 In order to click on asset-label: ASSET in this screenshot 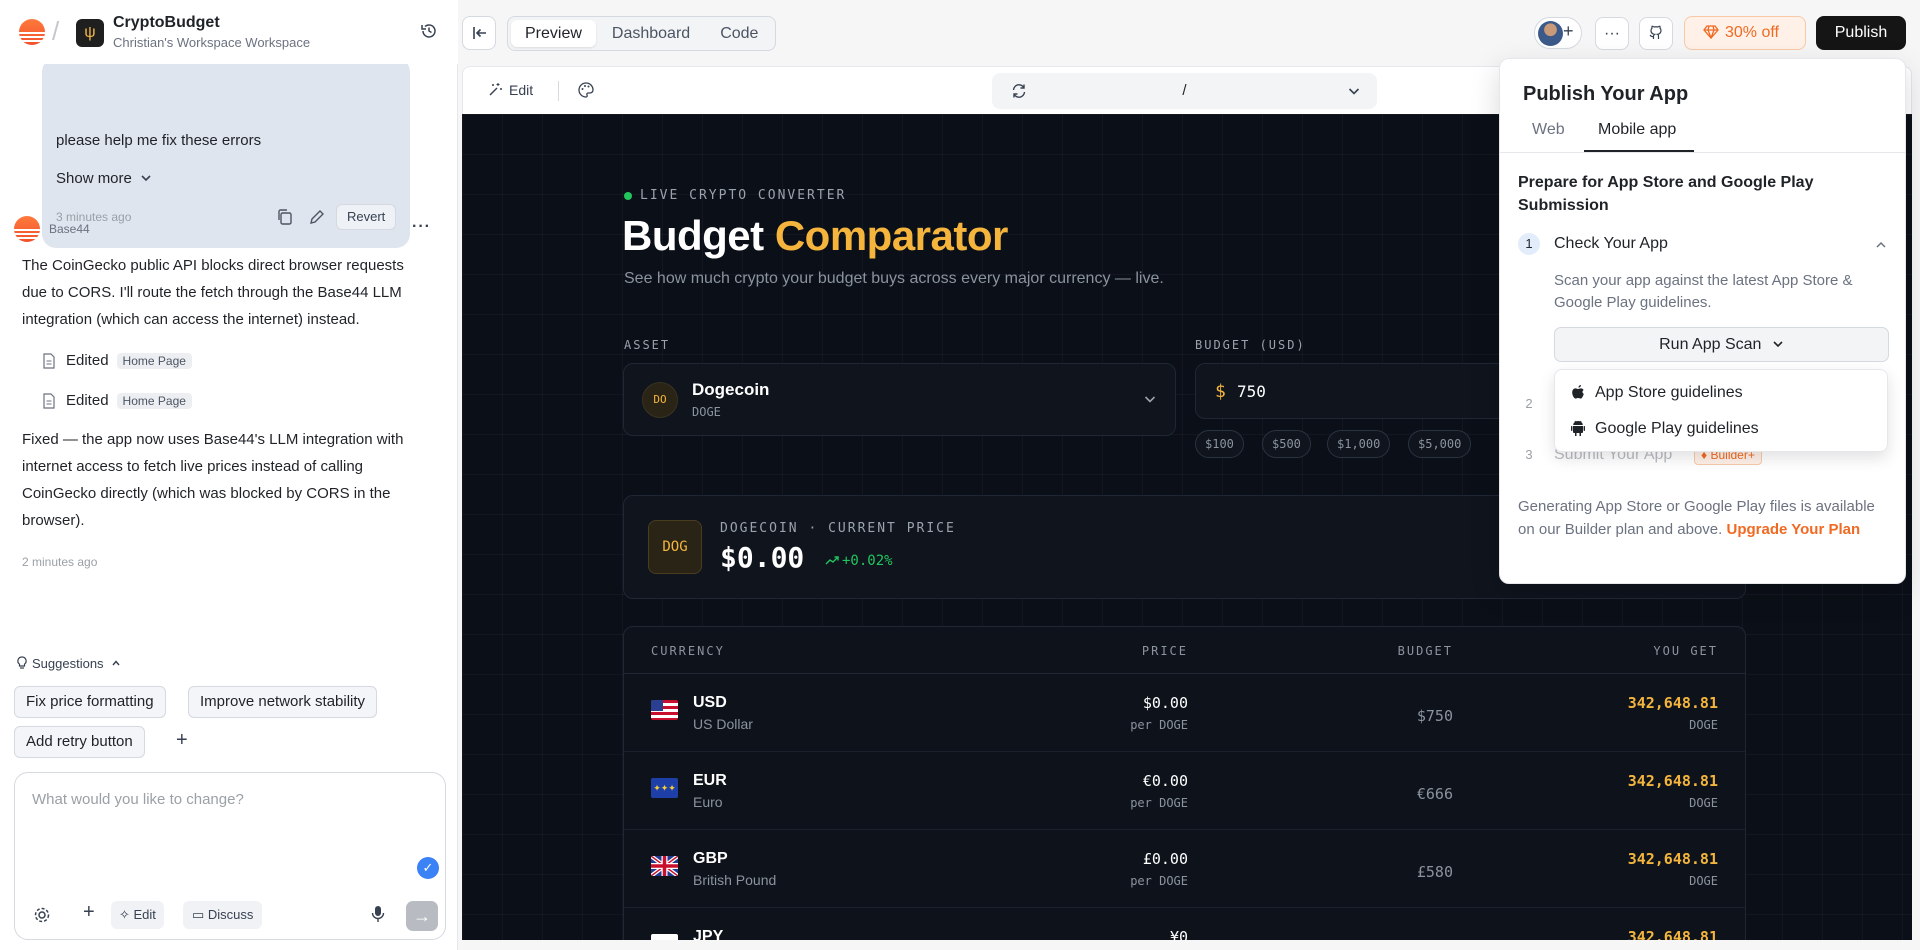, I will do `click(647, 345)`.